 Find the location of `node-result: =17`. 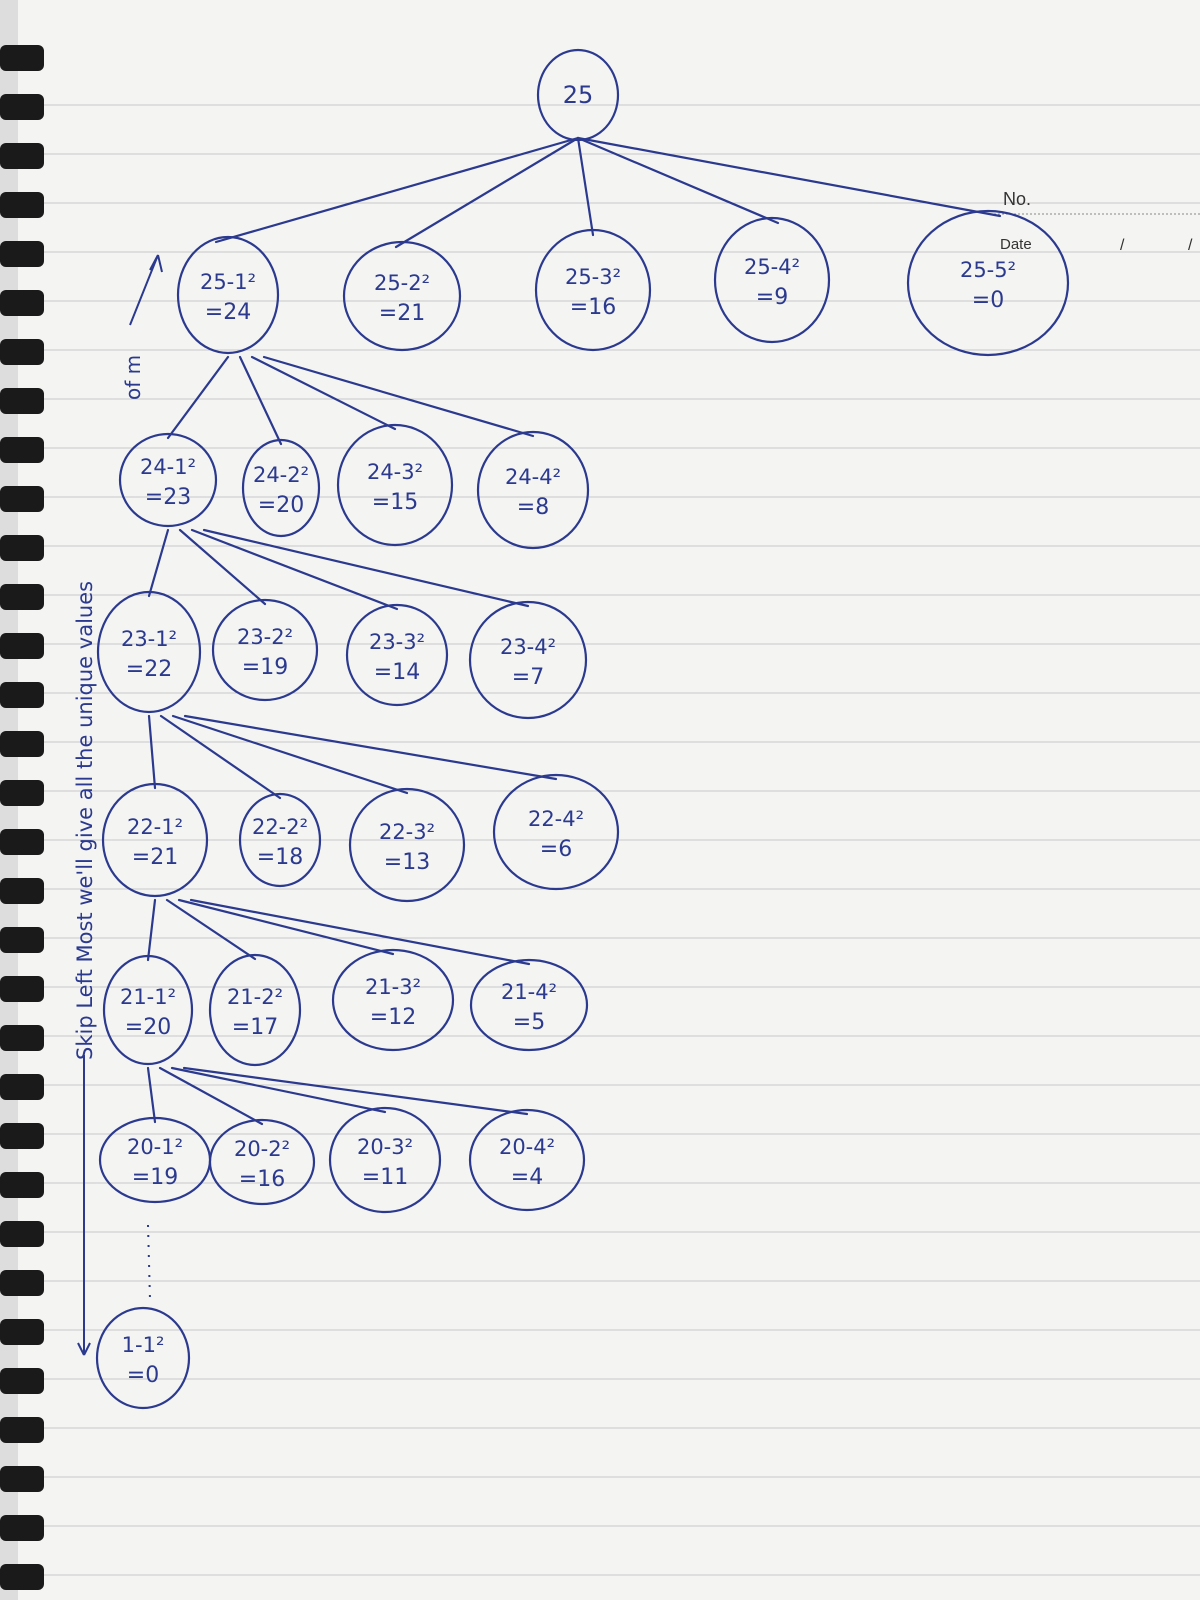

node-result: =17 is located at coordinates (255, 1027).